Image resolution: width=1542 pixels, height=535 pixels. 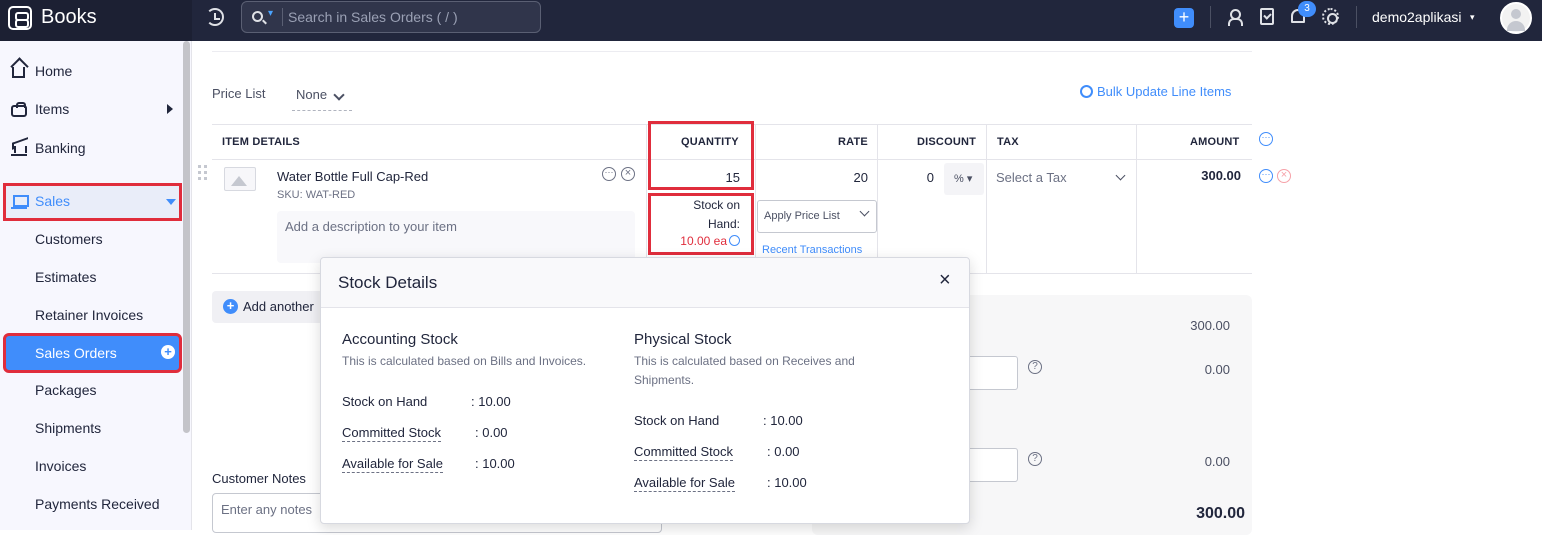 What do you see at coordinates (683, 452) in the screenshot?
I see `physical-committed-stock-label: Committed Stock` at bounding box center [683, 452].